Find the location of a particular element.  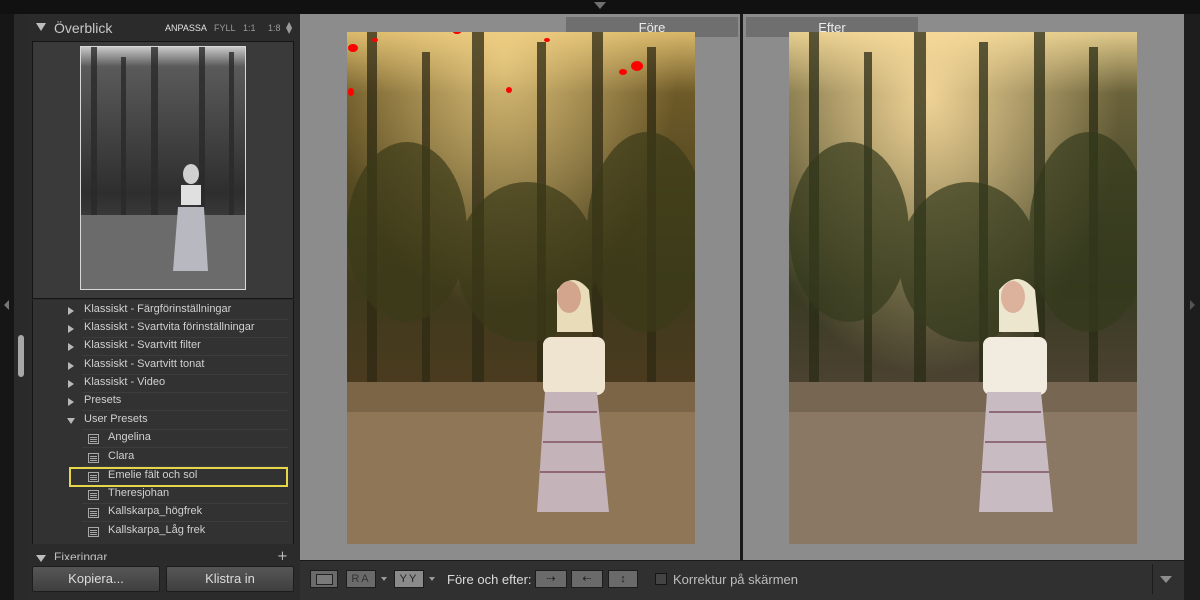

compare-divider is located at coordinates (741, 287).